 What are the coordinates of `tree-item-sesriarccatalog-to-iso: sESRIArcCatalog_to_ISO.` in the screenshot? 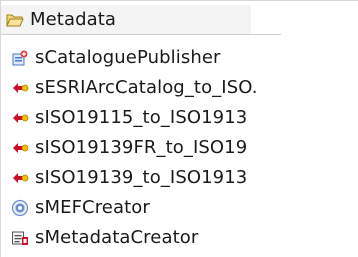 It's located at (179, 88).